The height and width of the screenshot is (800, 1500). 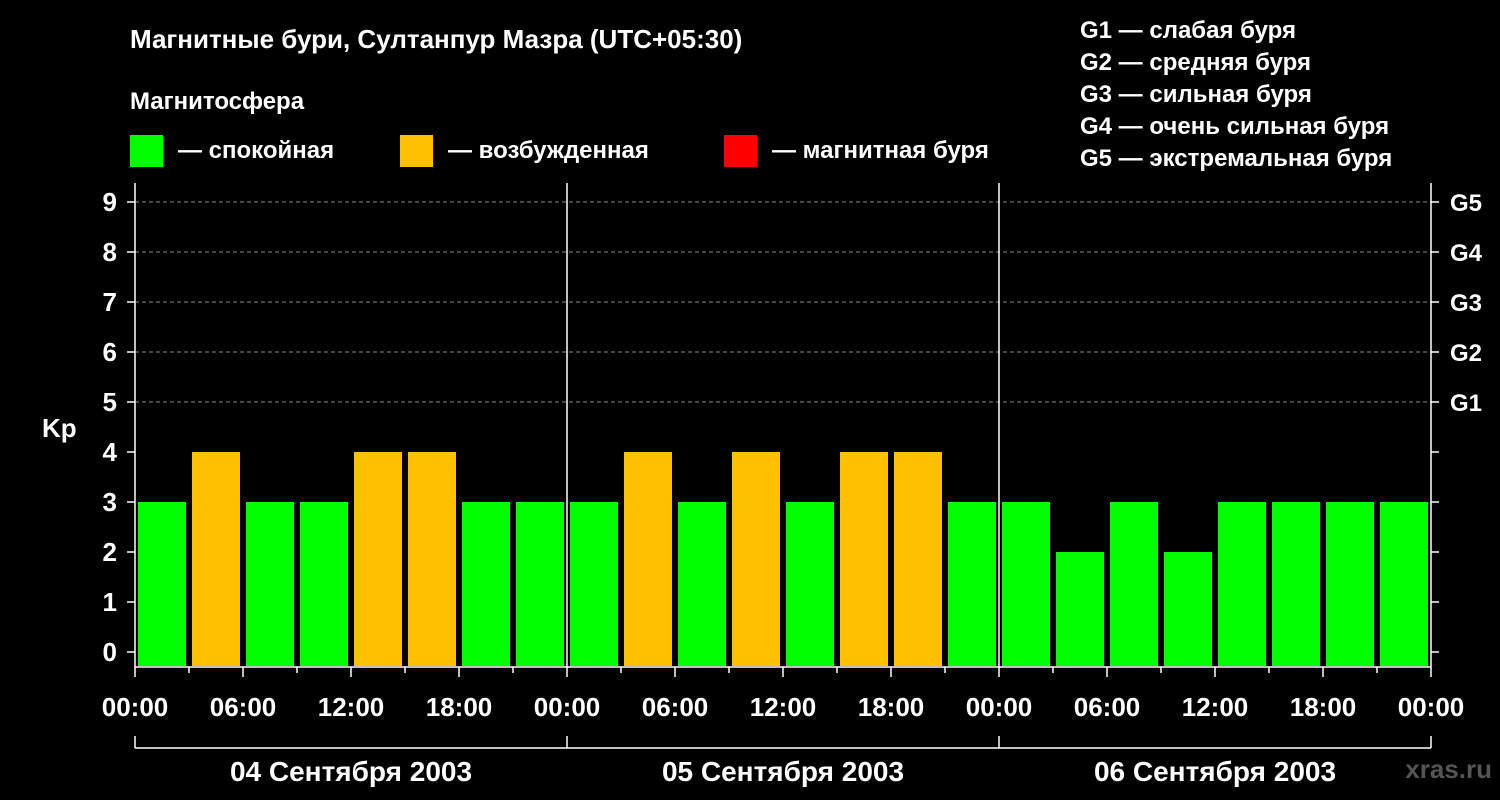 I want to click on watermark: xras.ru, so click(x=1448, y=769).